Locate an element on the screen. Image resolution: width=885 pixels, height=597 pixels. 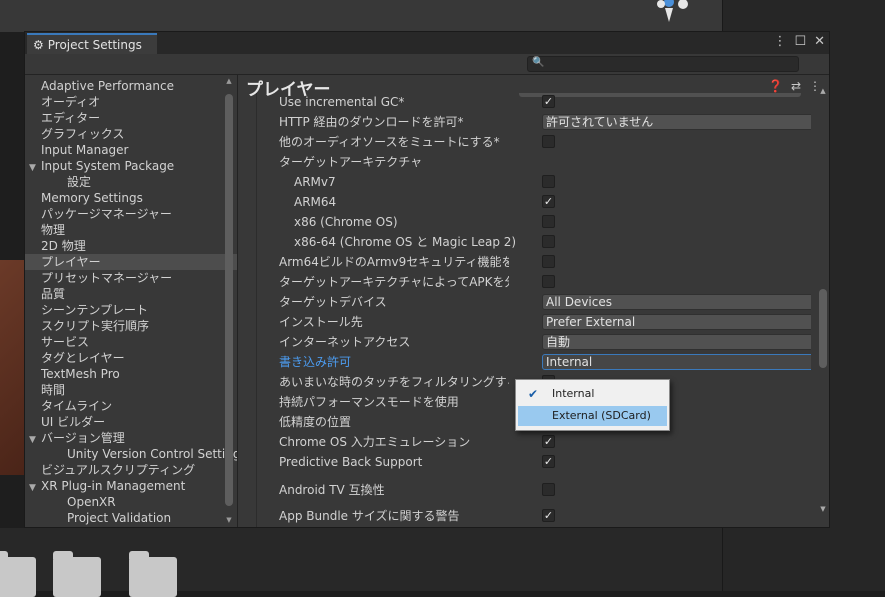
sidebar-item: ▼ XR Plug-in Management is located at coordinates (131, 486).